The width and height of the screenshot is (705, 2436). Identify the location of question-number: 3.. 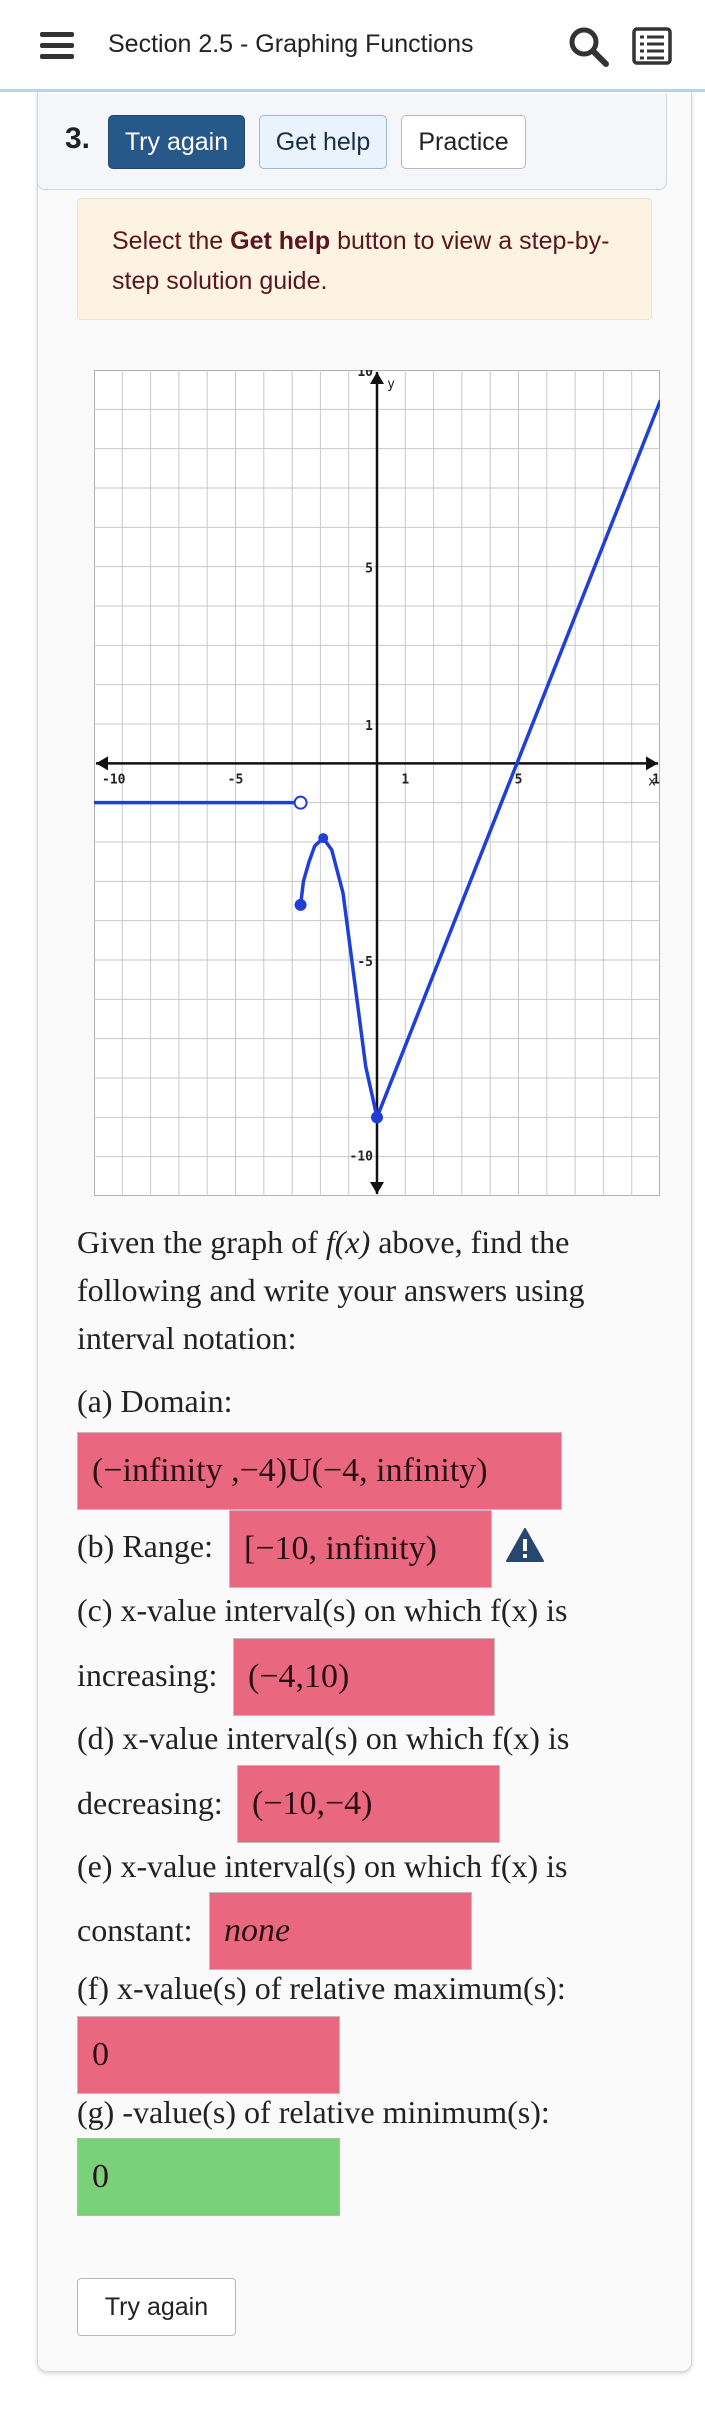
(78, 138).